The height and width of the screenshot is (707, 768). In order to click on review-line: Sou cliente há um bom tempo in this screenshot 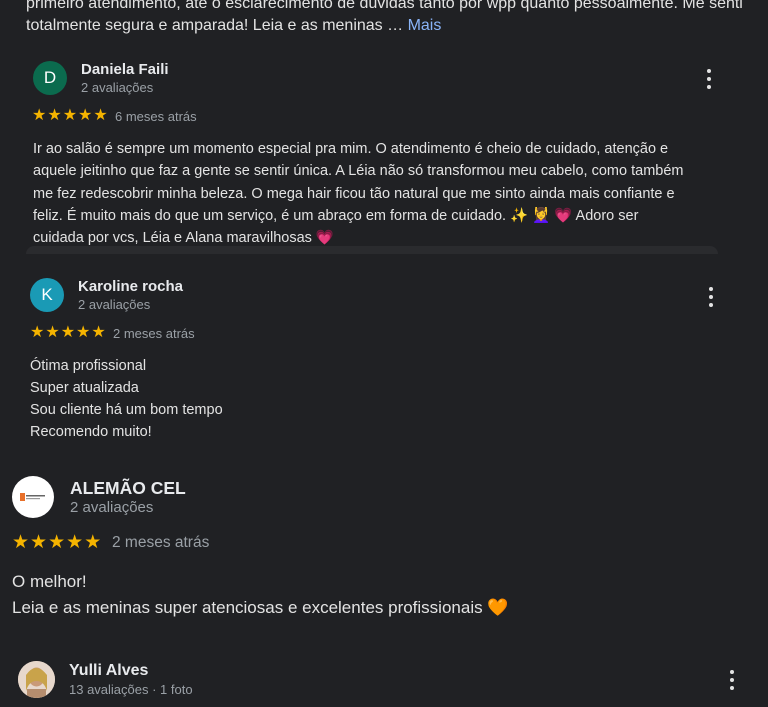, I will do `click(126, 410)`.